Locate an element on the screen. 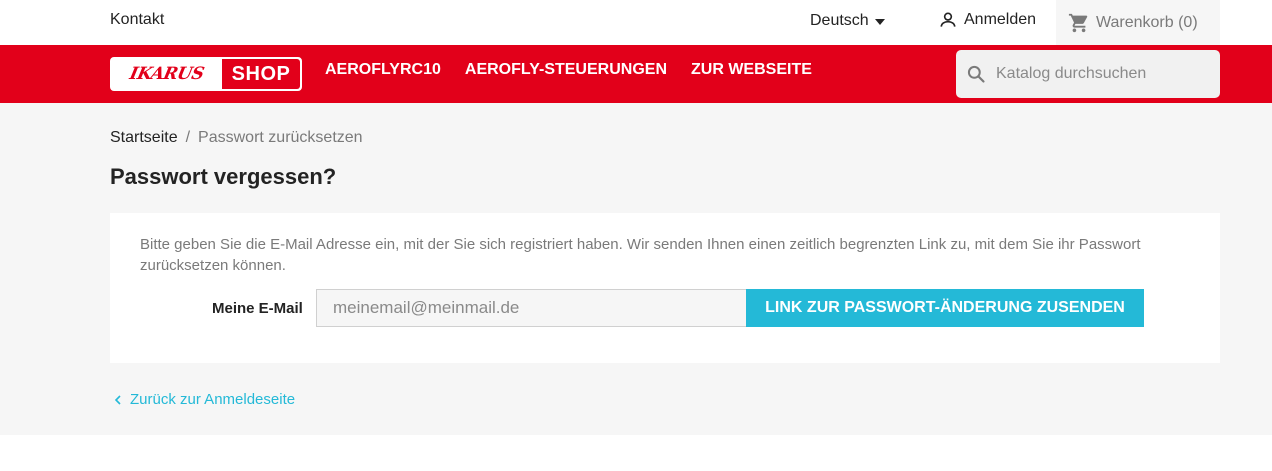  cart-icon is located at coordinates (1078, 22).